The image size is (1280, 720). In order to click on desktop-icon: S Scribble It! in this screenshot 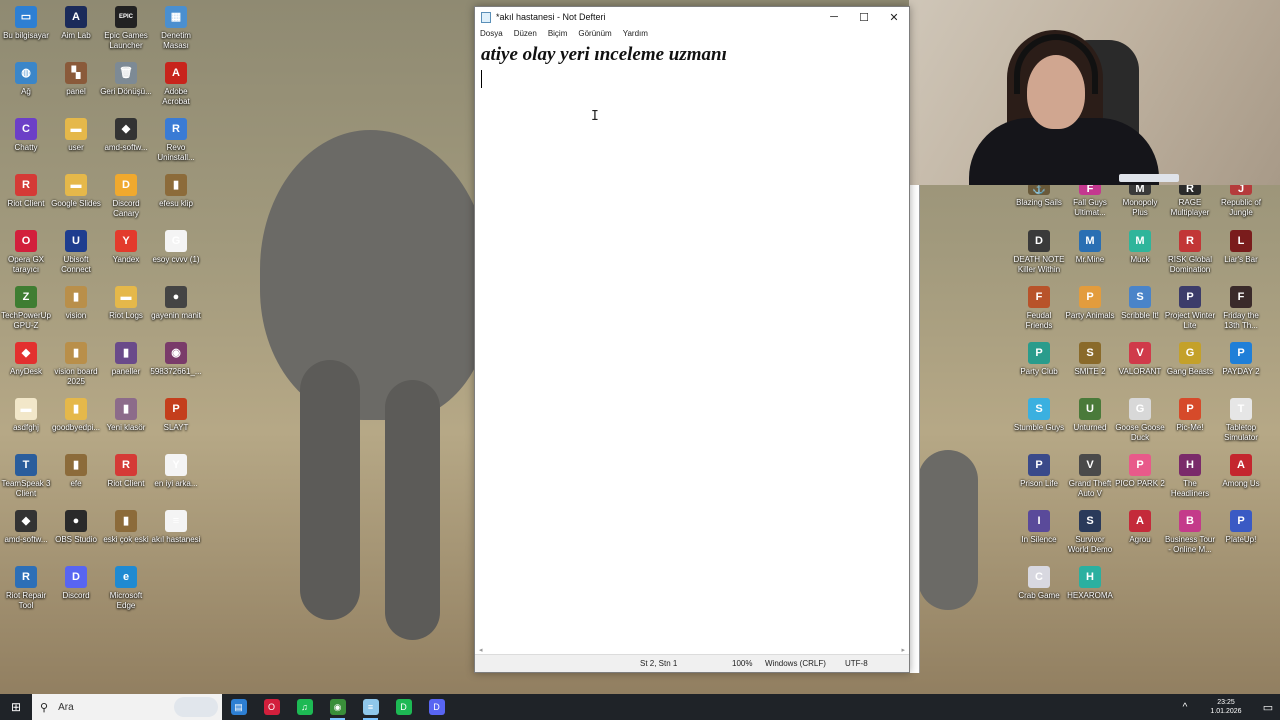, I will do `click(1140, 303)`.